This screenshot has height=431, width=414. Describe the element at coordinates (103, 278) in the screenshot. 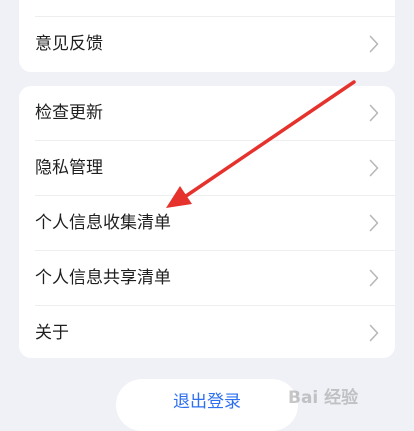

I see `settings-item-label: 个人信息共享清单` at that location.